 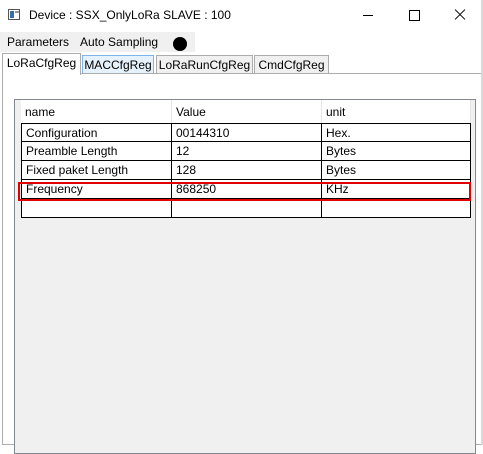 What do you see at coordinates (396, 189) in the screenshot?
I see `cell-unit: KHz` at bounding box center [396, 189].